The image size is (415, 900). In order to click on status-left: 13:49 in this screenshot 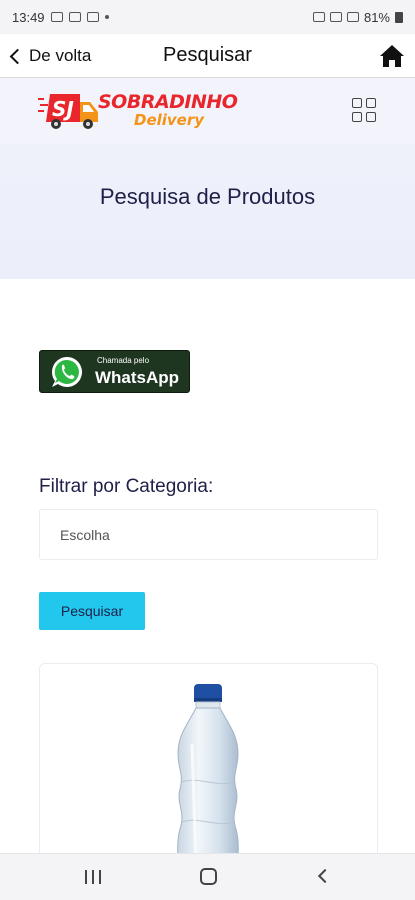, I will do `click(60, 17)`.